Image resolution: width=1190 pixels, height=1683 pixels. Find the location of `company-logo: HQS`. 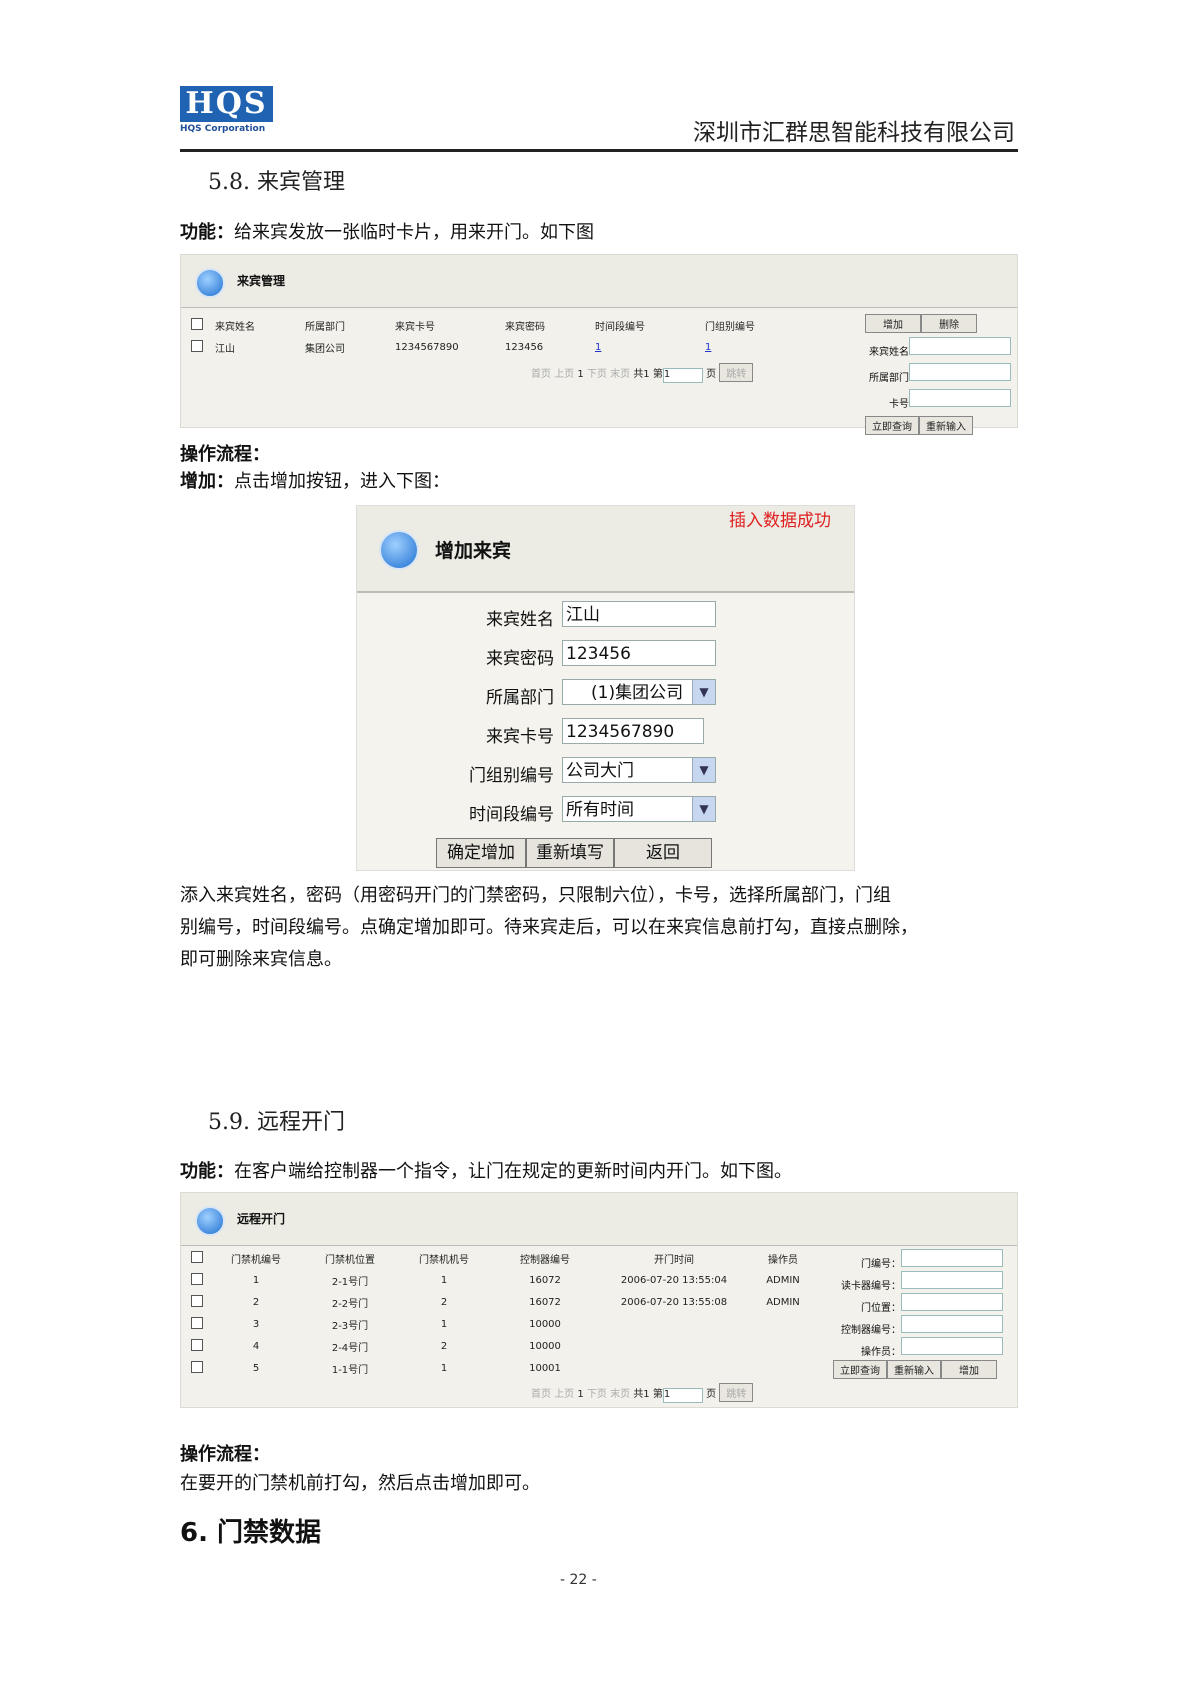

company-logo: HQS is located at coordinates (226, 104).